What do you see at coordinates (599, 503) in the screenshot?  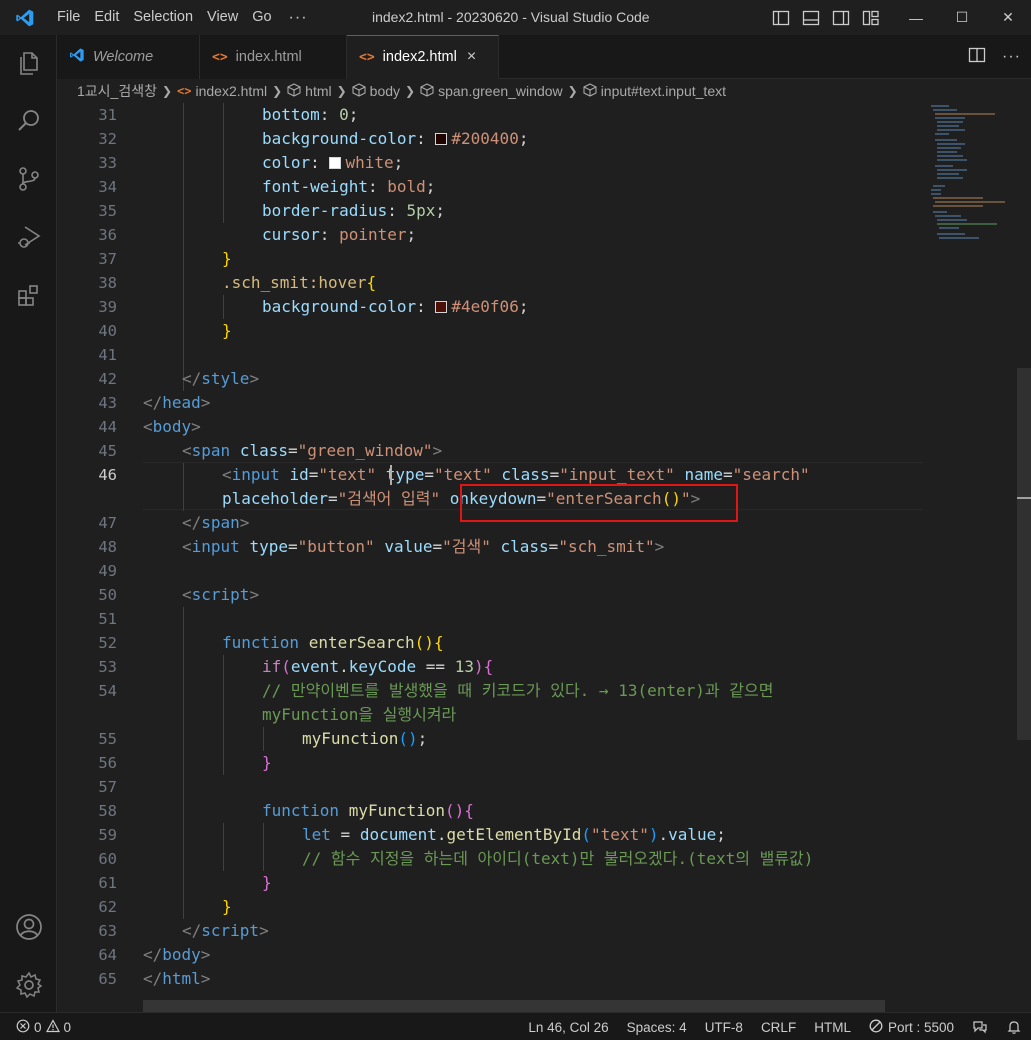 I see `red-annotation-box` at bounding box center [599, 503].